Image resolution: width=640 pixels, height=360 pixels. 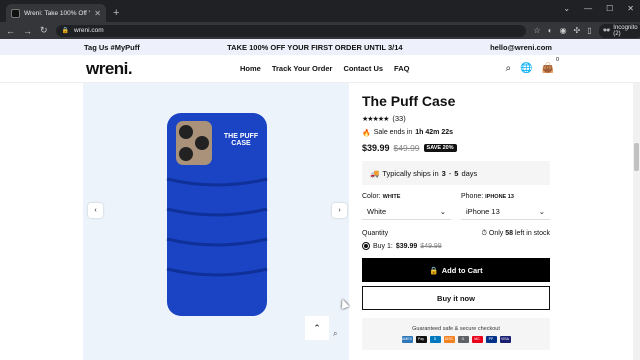 I want to click on add-to-cart-button: 🔒 Add to Cart, so click(x=456, y=270).